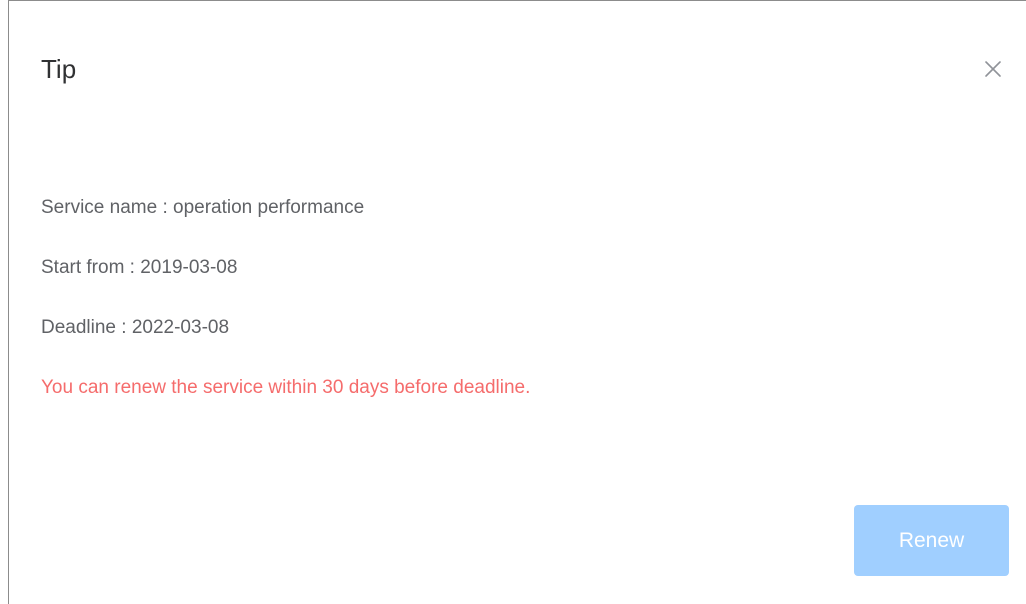  I want to click on deadline-text: Deadline : 2022-03-08, so click(135, 327).